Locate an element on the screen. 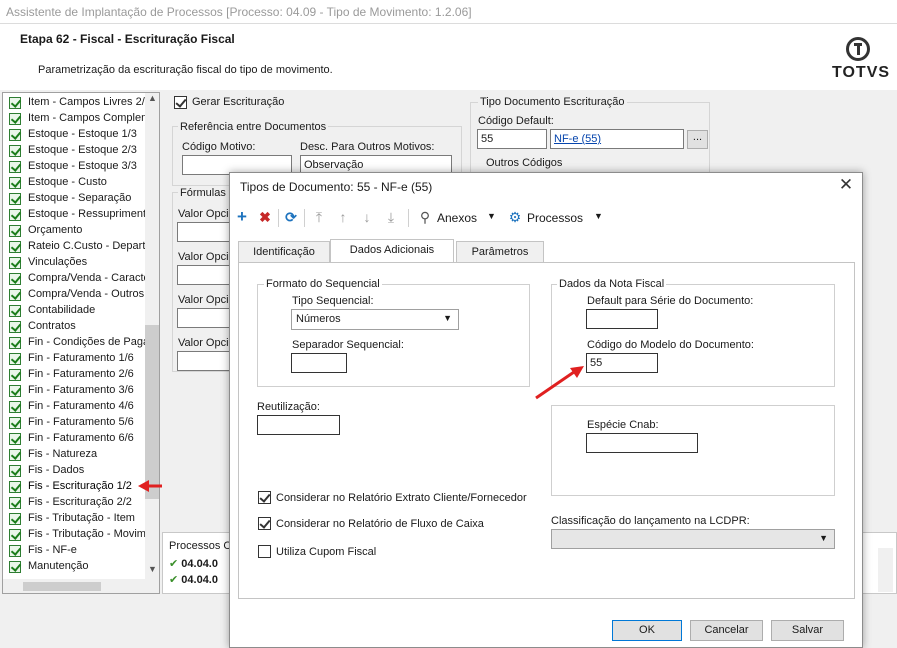  extrato-checkbox is located at coordinates (264, 497).